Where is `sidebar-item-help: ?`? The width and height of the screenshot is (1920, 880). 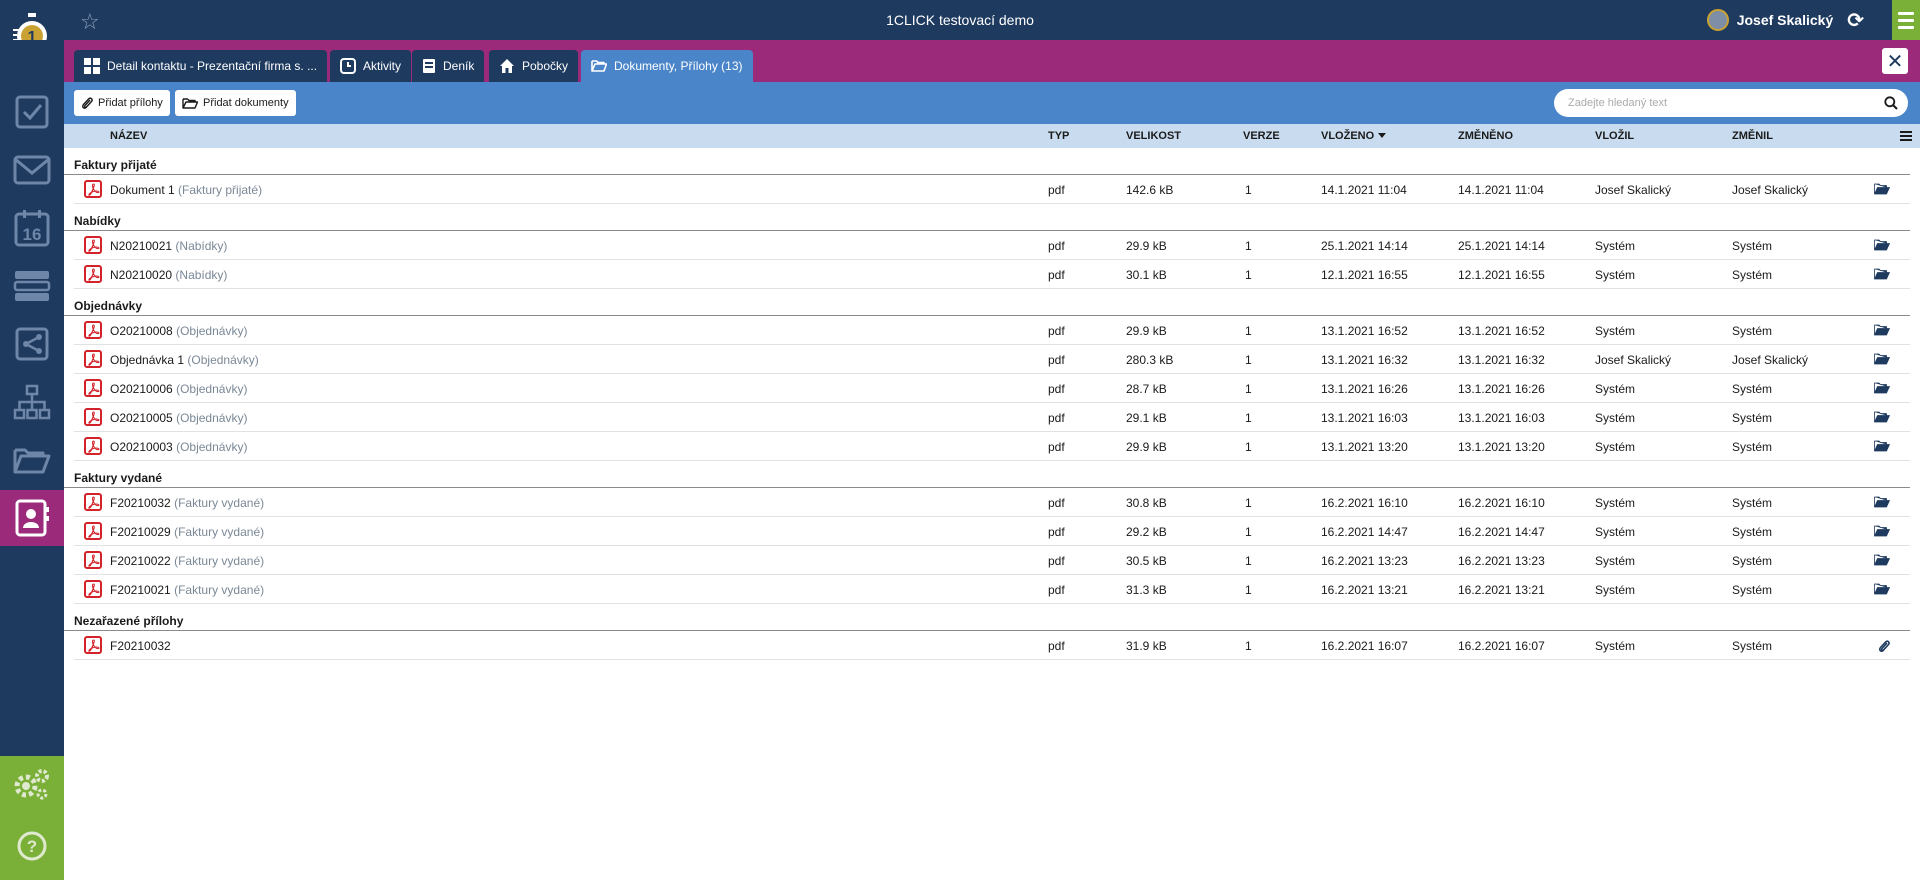
sidebar-item-help: ? is located at coordinates (32, 846).